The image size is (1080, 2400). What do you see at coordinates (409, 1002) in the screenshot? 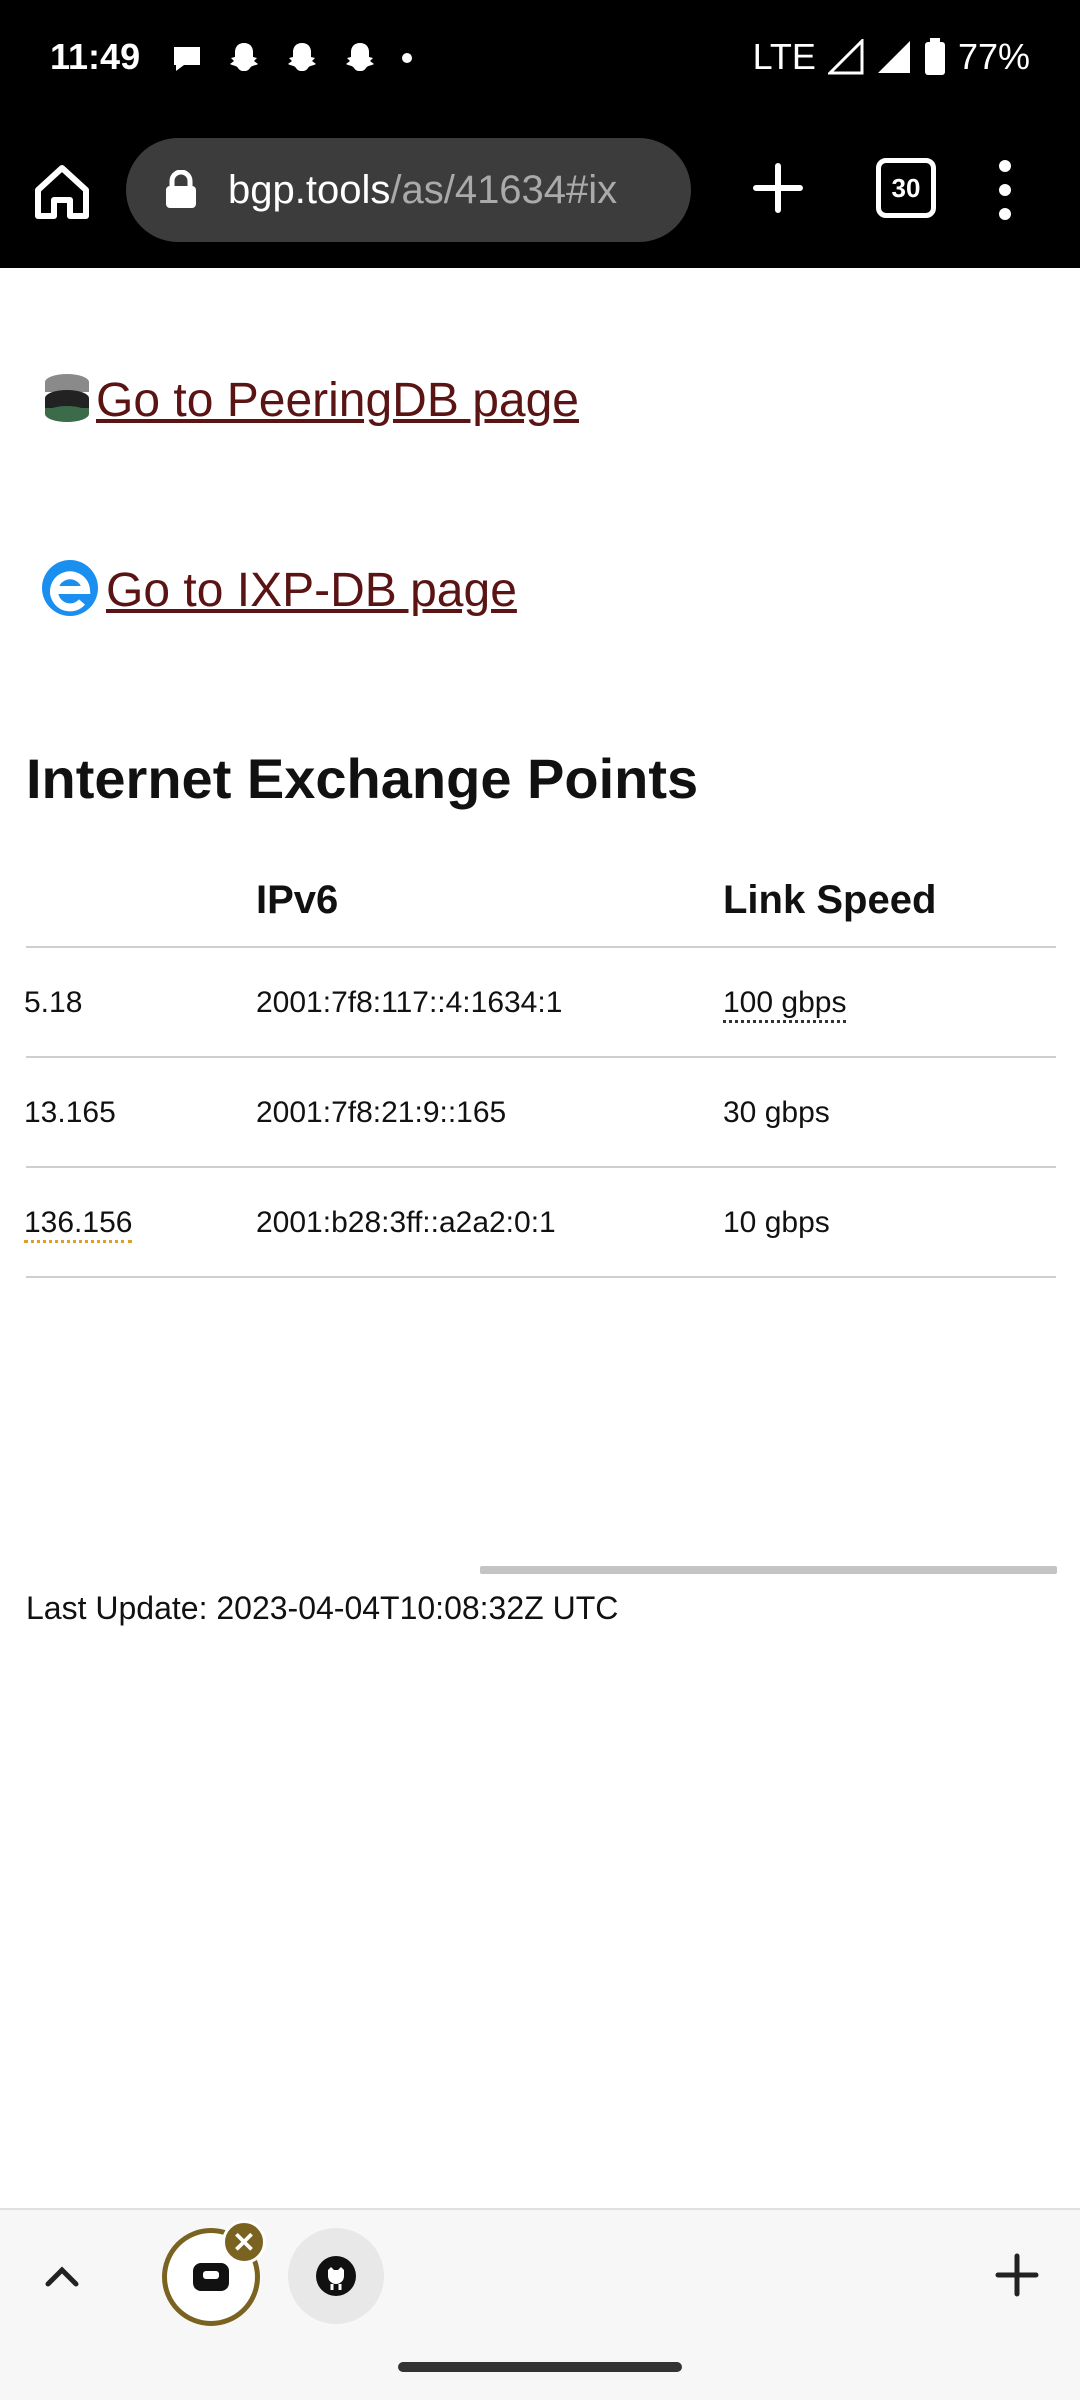
I see `ipv6-cell: 2001:7f8:117::4:1634:1` at bounding box center [409, 1002].